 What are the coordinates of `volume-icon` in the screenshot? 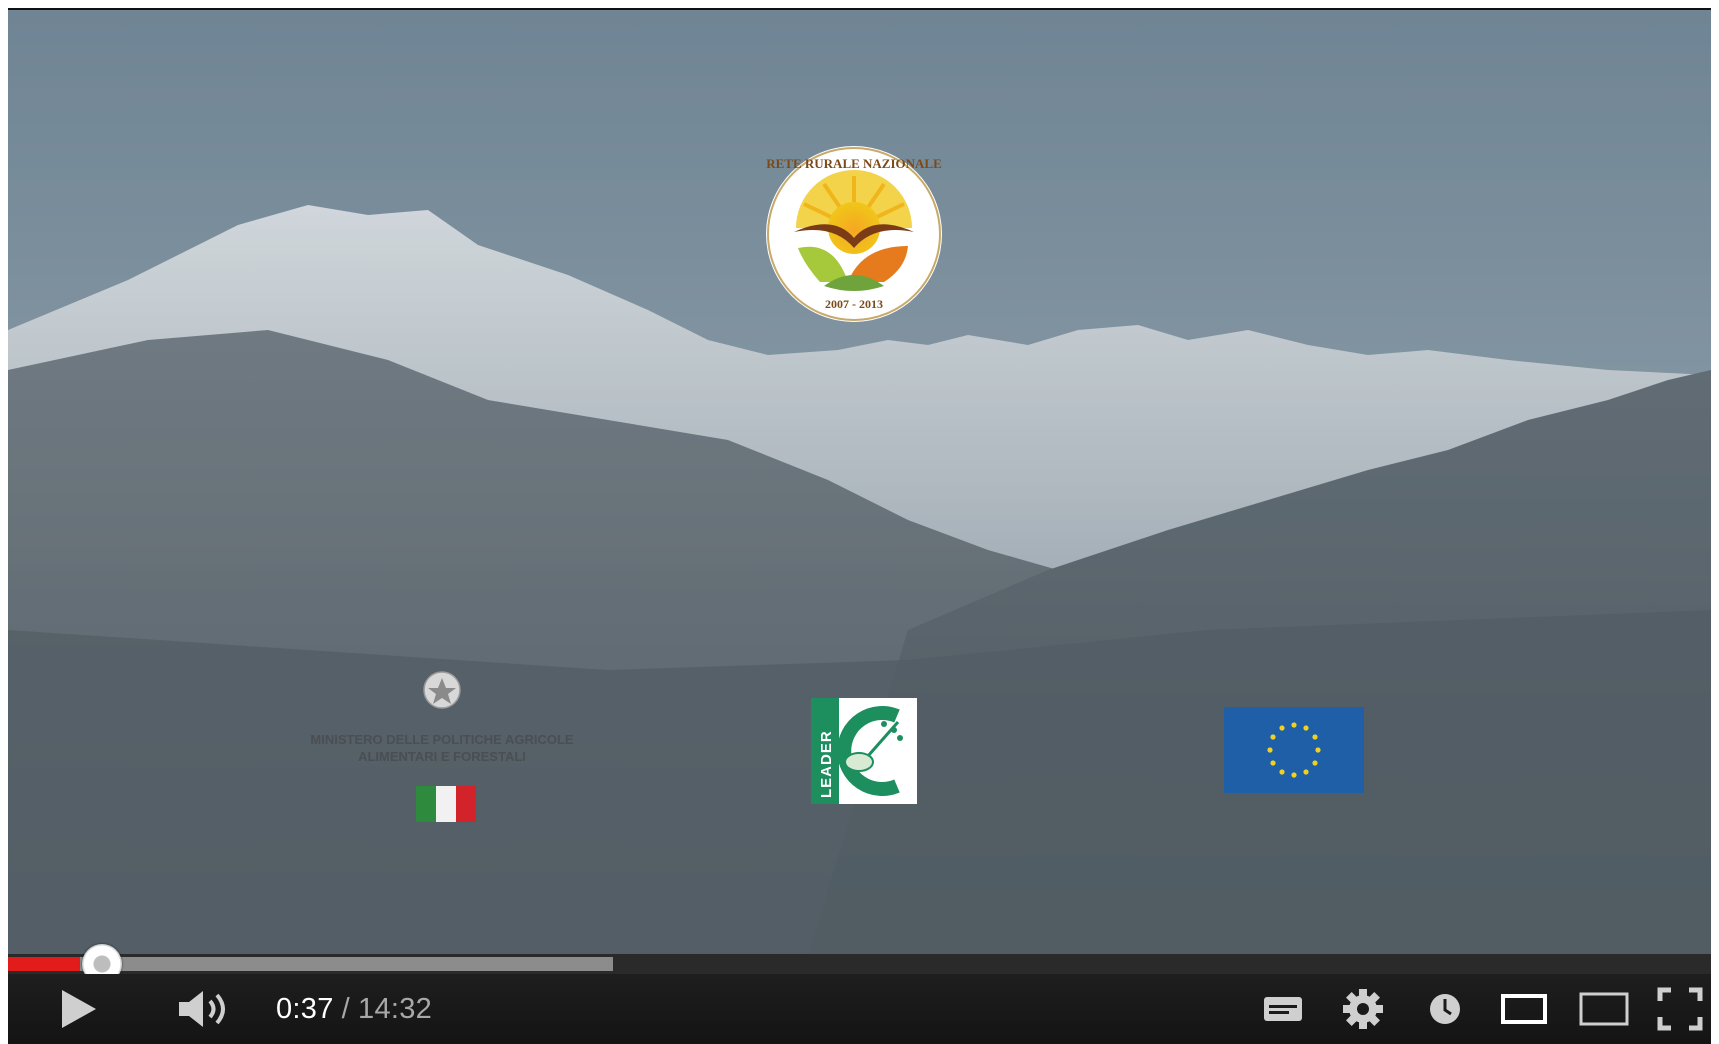 It's located at (202, 1009).